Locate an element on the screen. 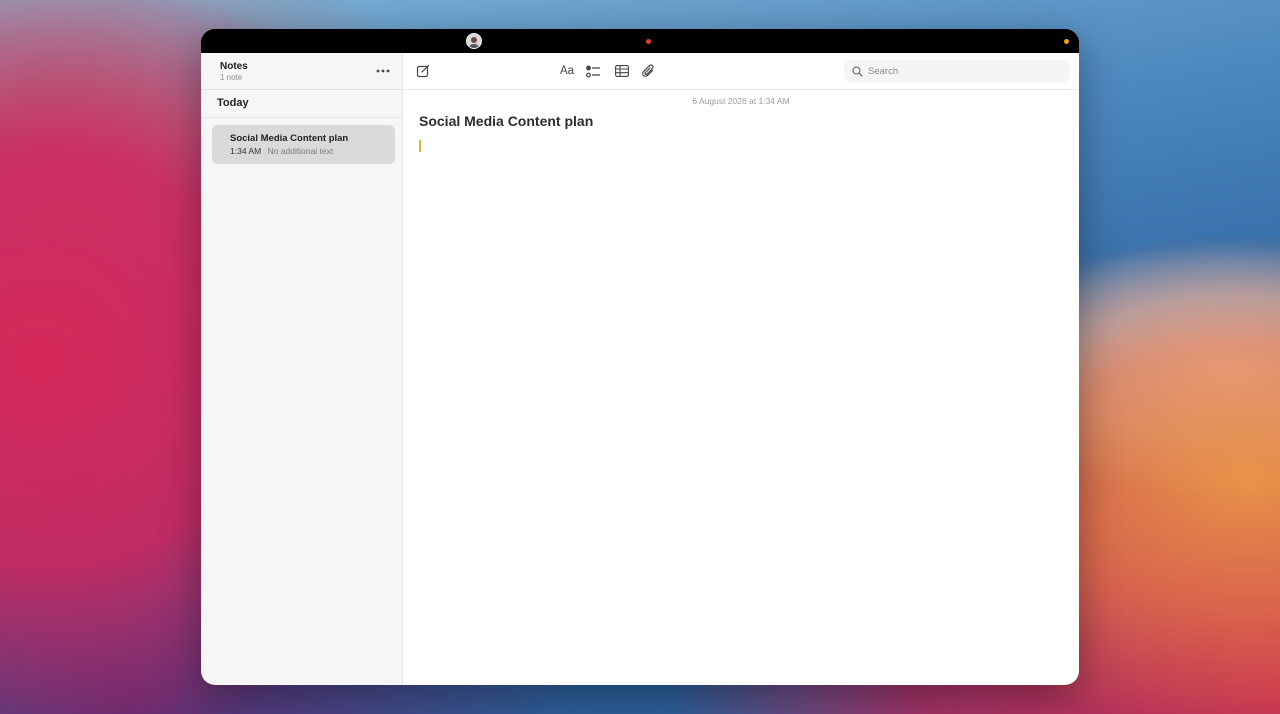 The height and width of the screenshot is (714, 1280). note-item-time: 1:34 AM is located at coordinates (246, 151).